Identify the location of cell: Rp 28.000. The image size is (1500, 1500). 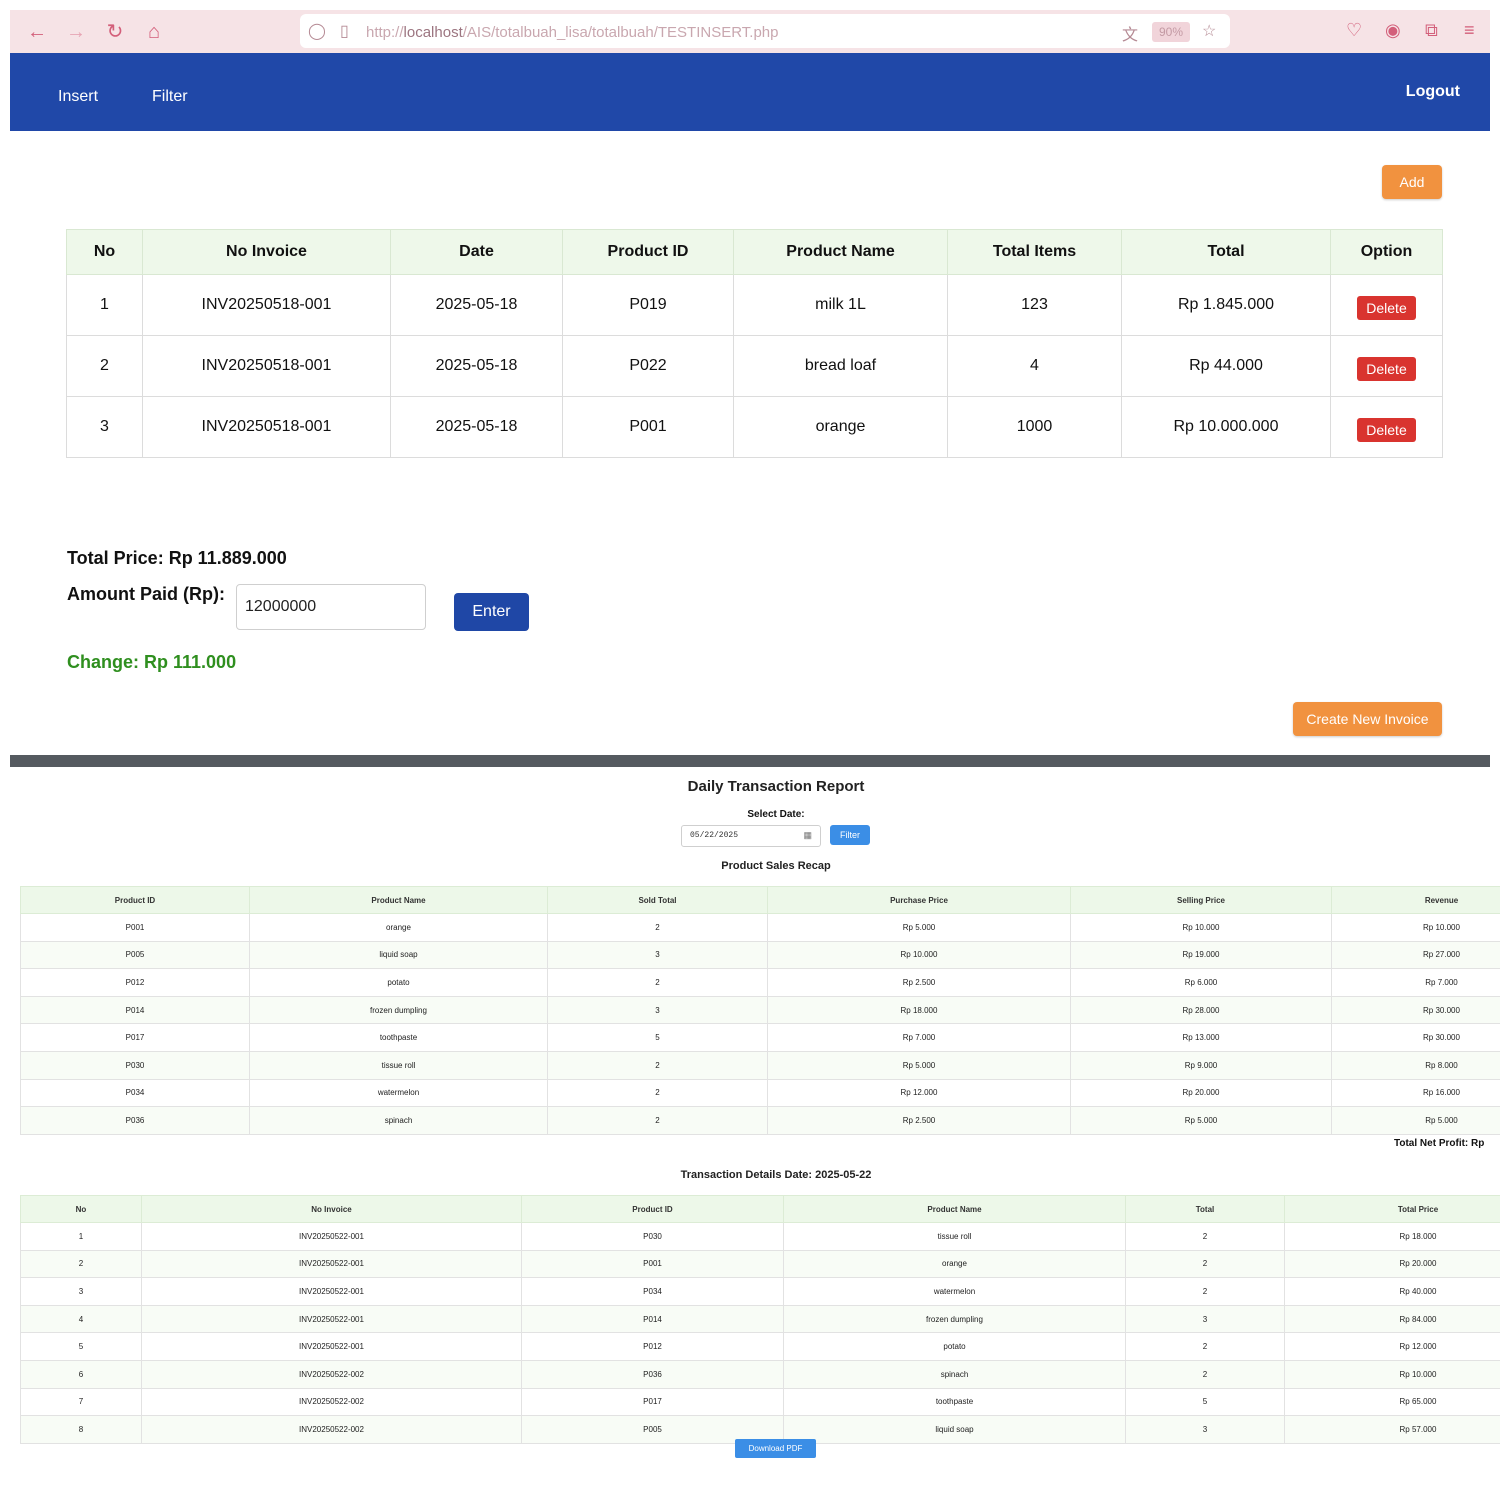
(1201, 1010).